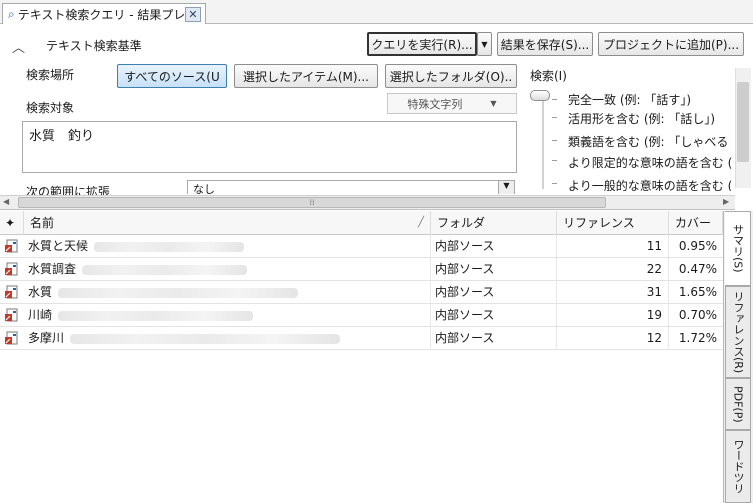 This screenshot has height=503, width=753. I want to click on row-name-cell: 水質調査, so click(227, 269).